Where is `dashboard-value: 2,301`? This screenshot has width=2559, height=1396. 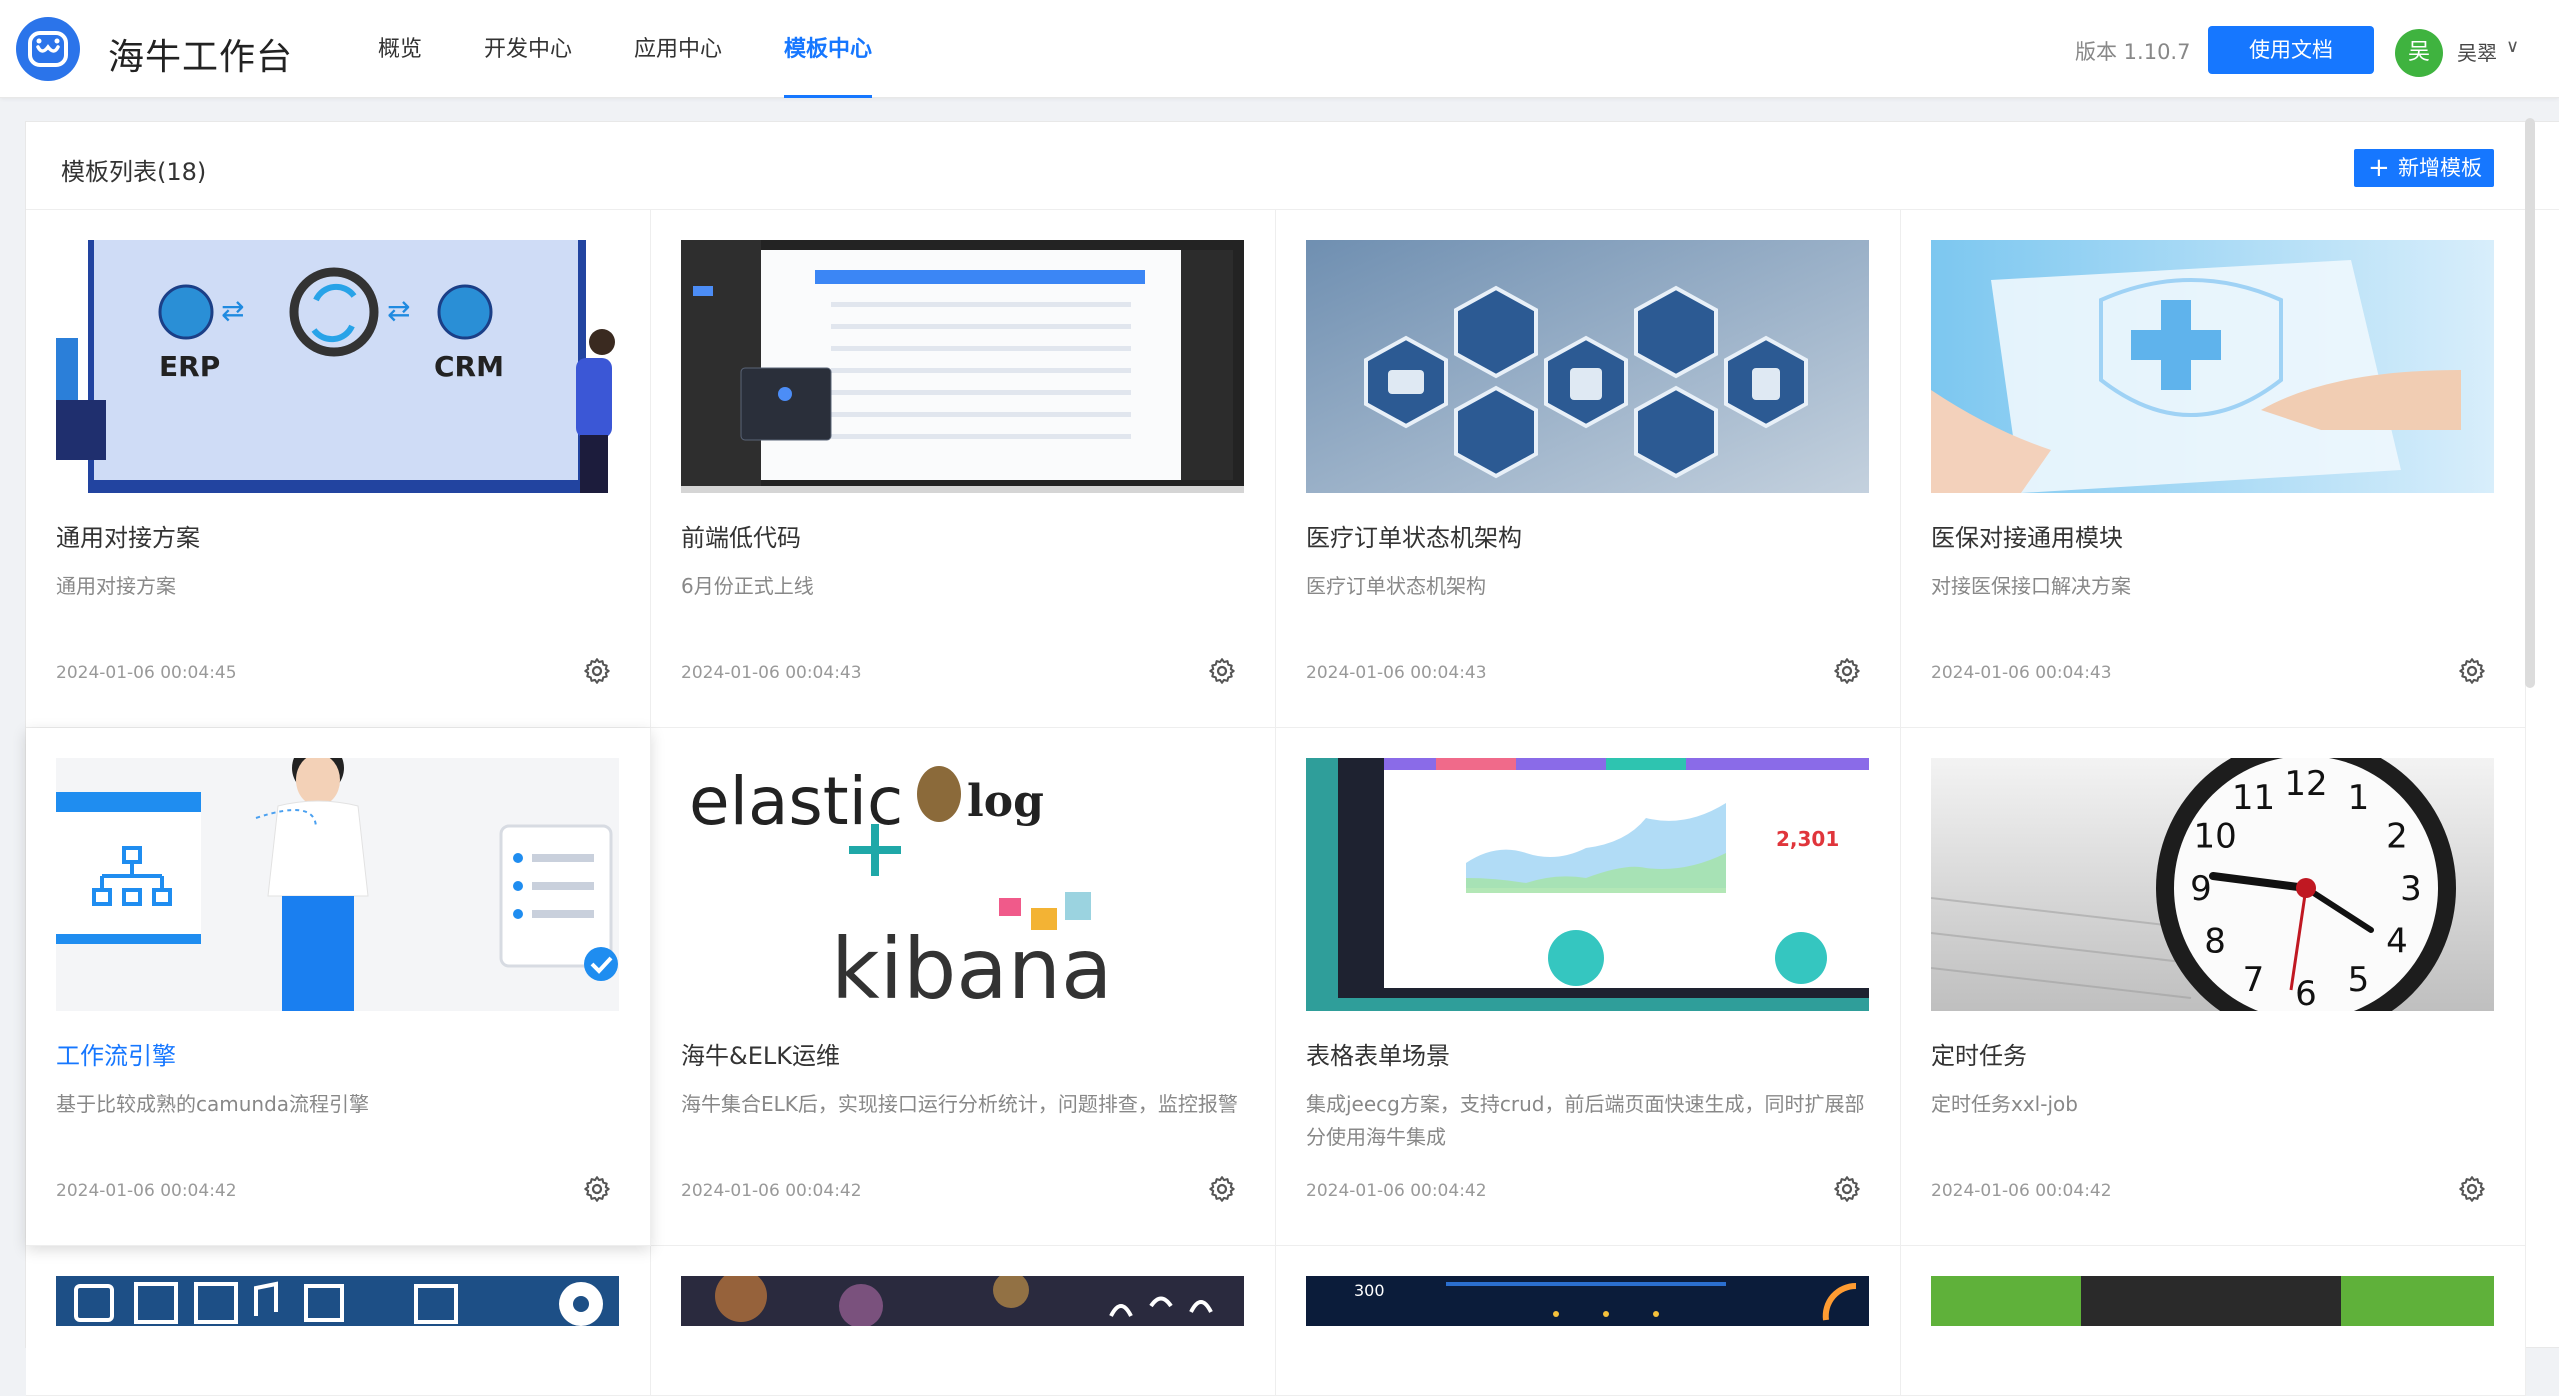 dashboard-value: 2,301 is located at coordinates (1807, 839).